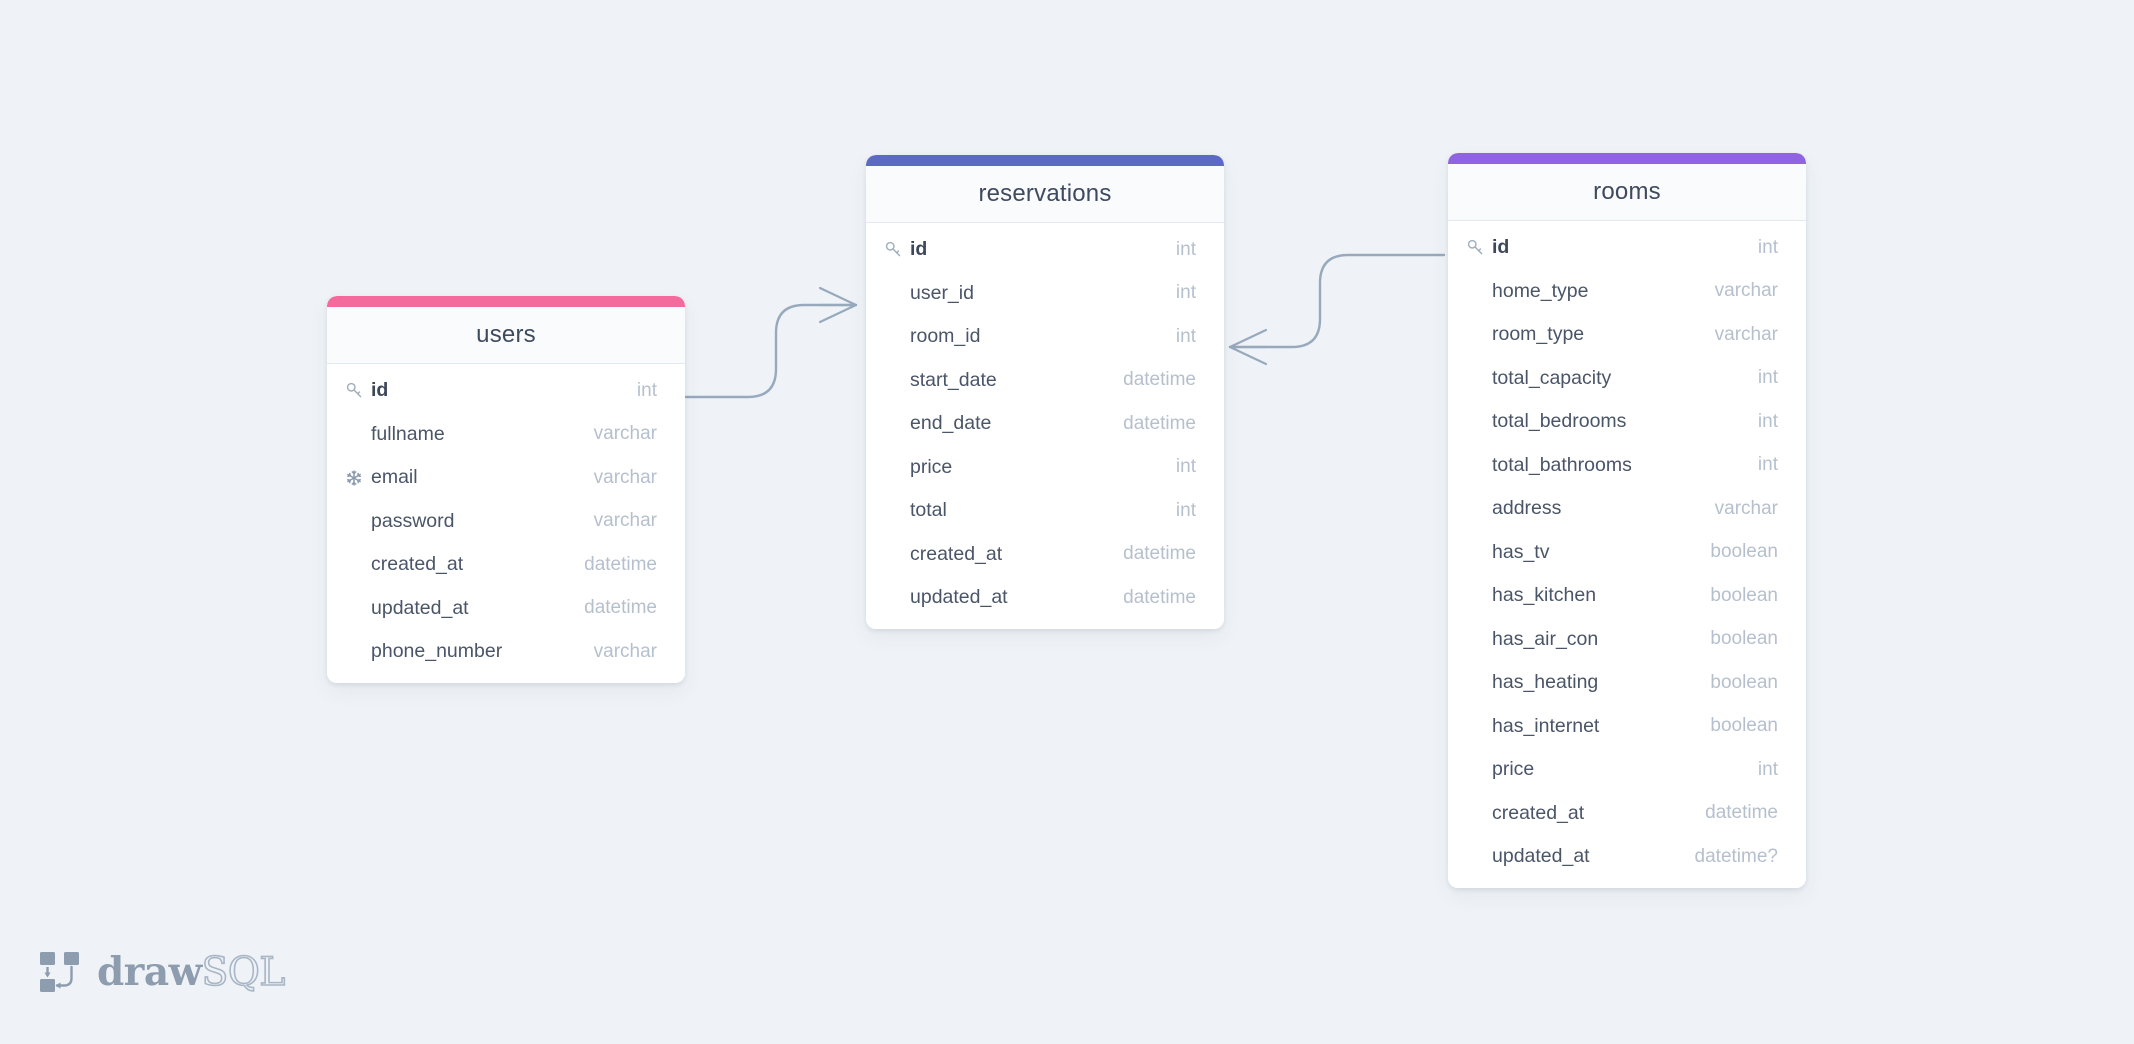 The image size is (2134, 1044). I want to click on table-accent-bar, so click(506, 301).